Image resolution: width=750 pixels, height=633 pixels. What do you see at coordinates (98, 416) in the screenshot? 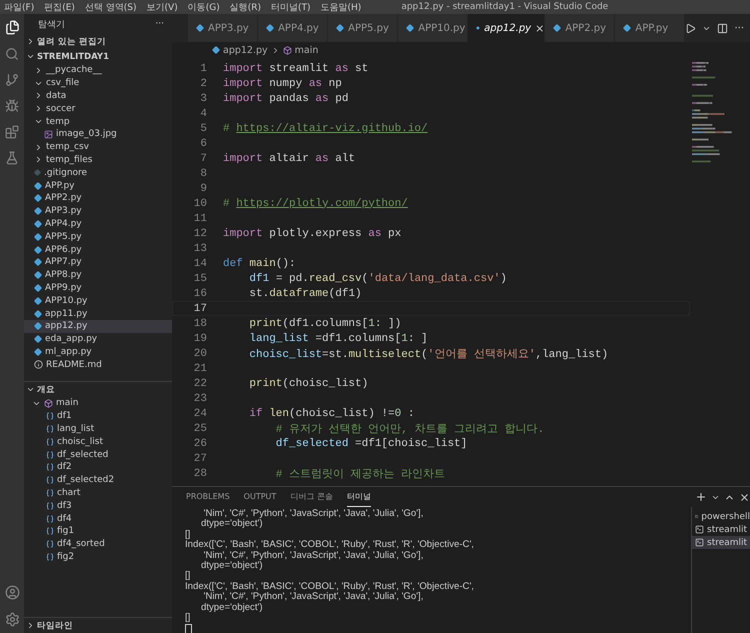
I see `outline-item: df1` at bounding box center [98, 416].